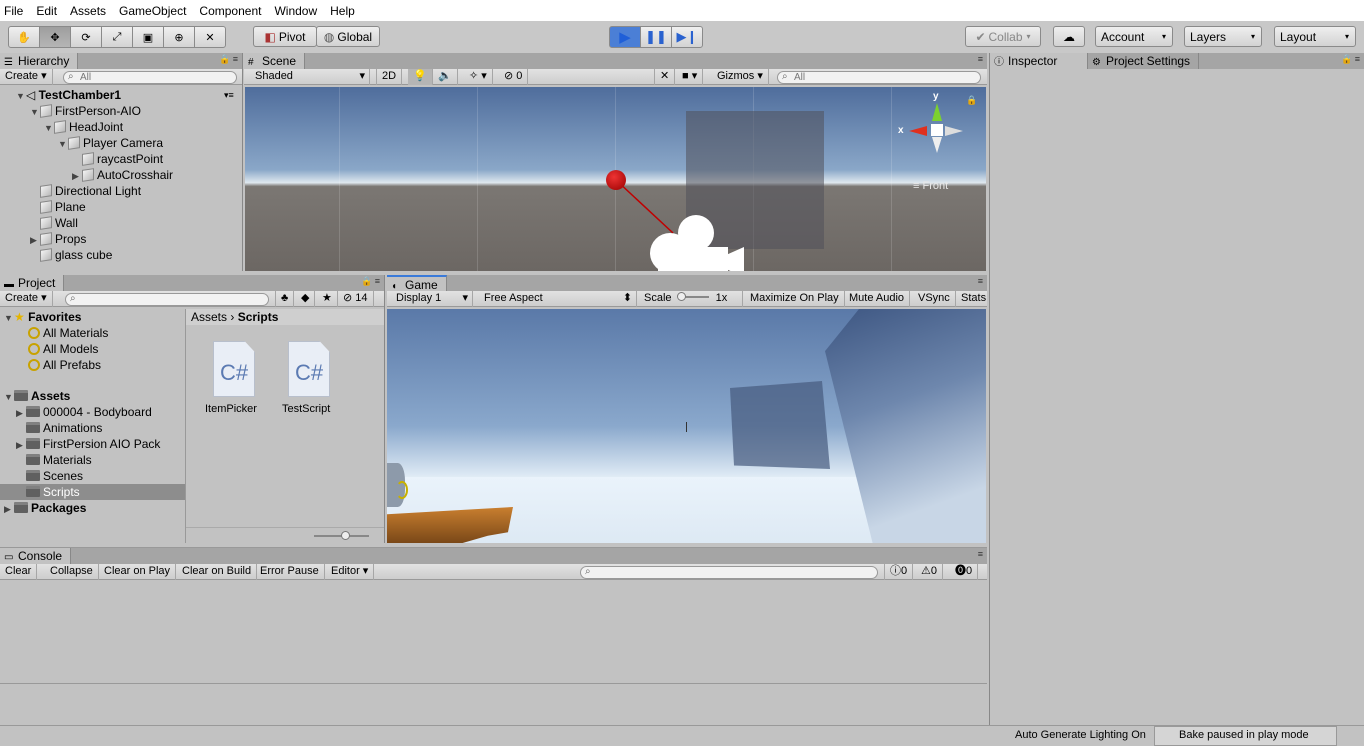 The image size is (1364, 746). Describe the element at coordinates (879, 77) in the screenshot. I see `scene-search-input: ⌕ All` at that location.